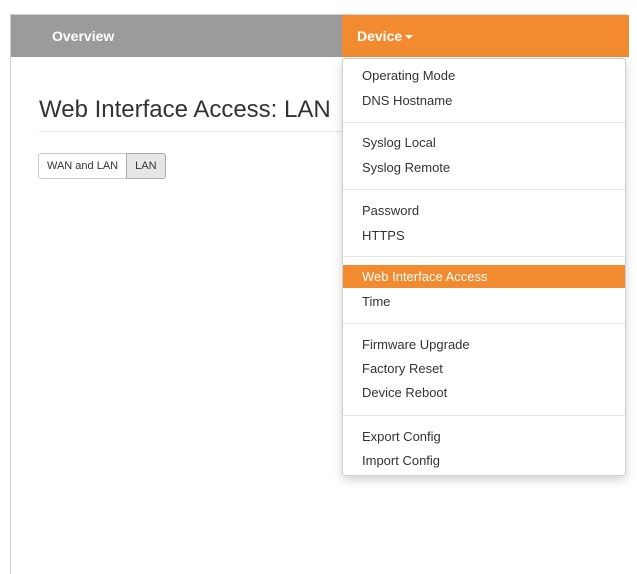  I want to click on top-navbar: Overview Device, so click(320, 36).